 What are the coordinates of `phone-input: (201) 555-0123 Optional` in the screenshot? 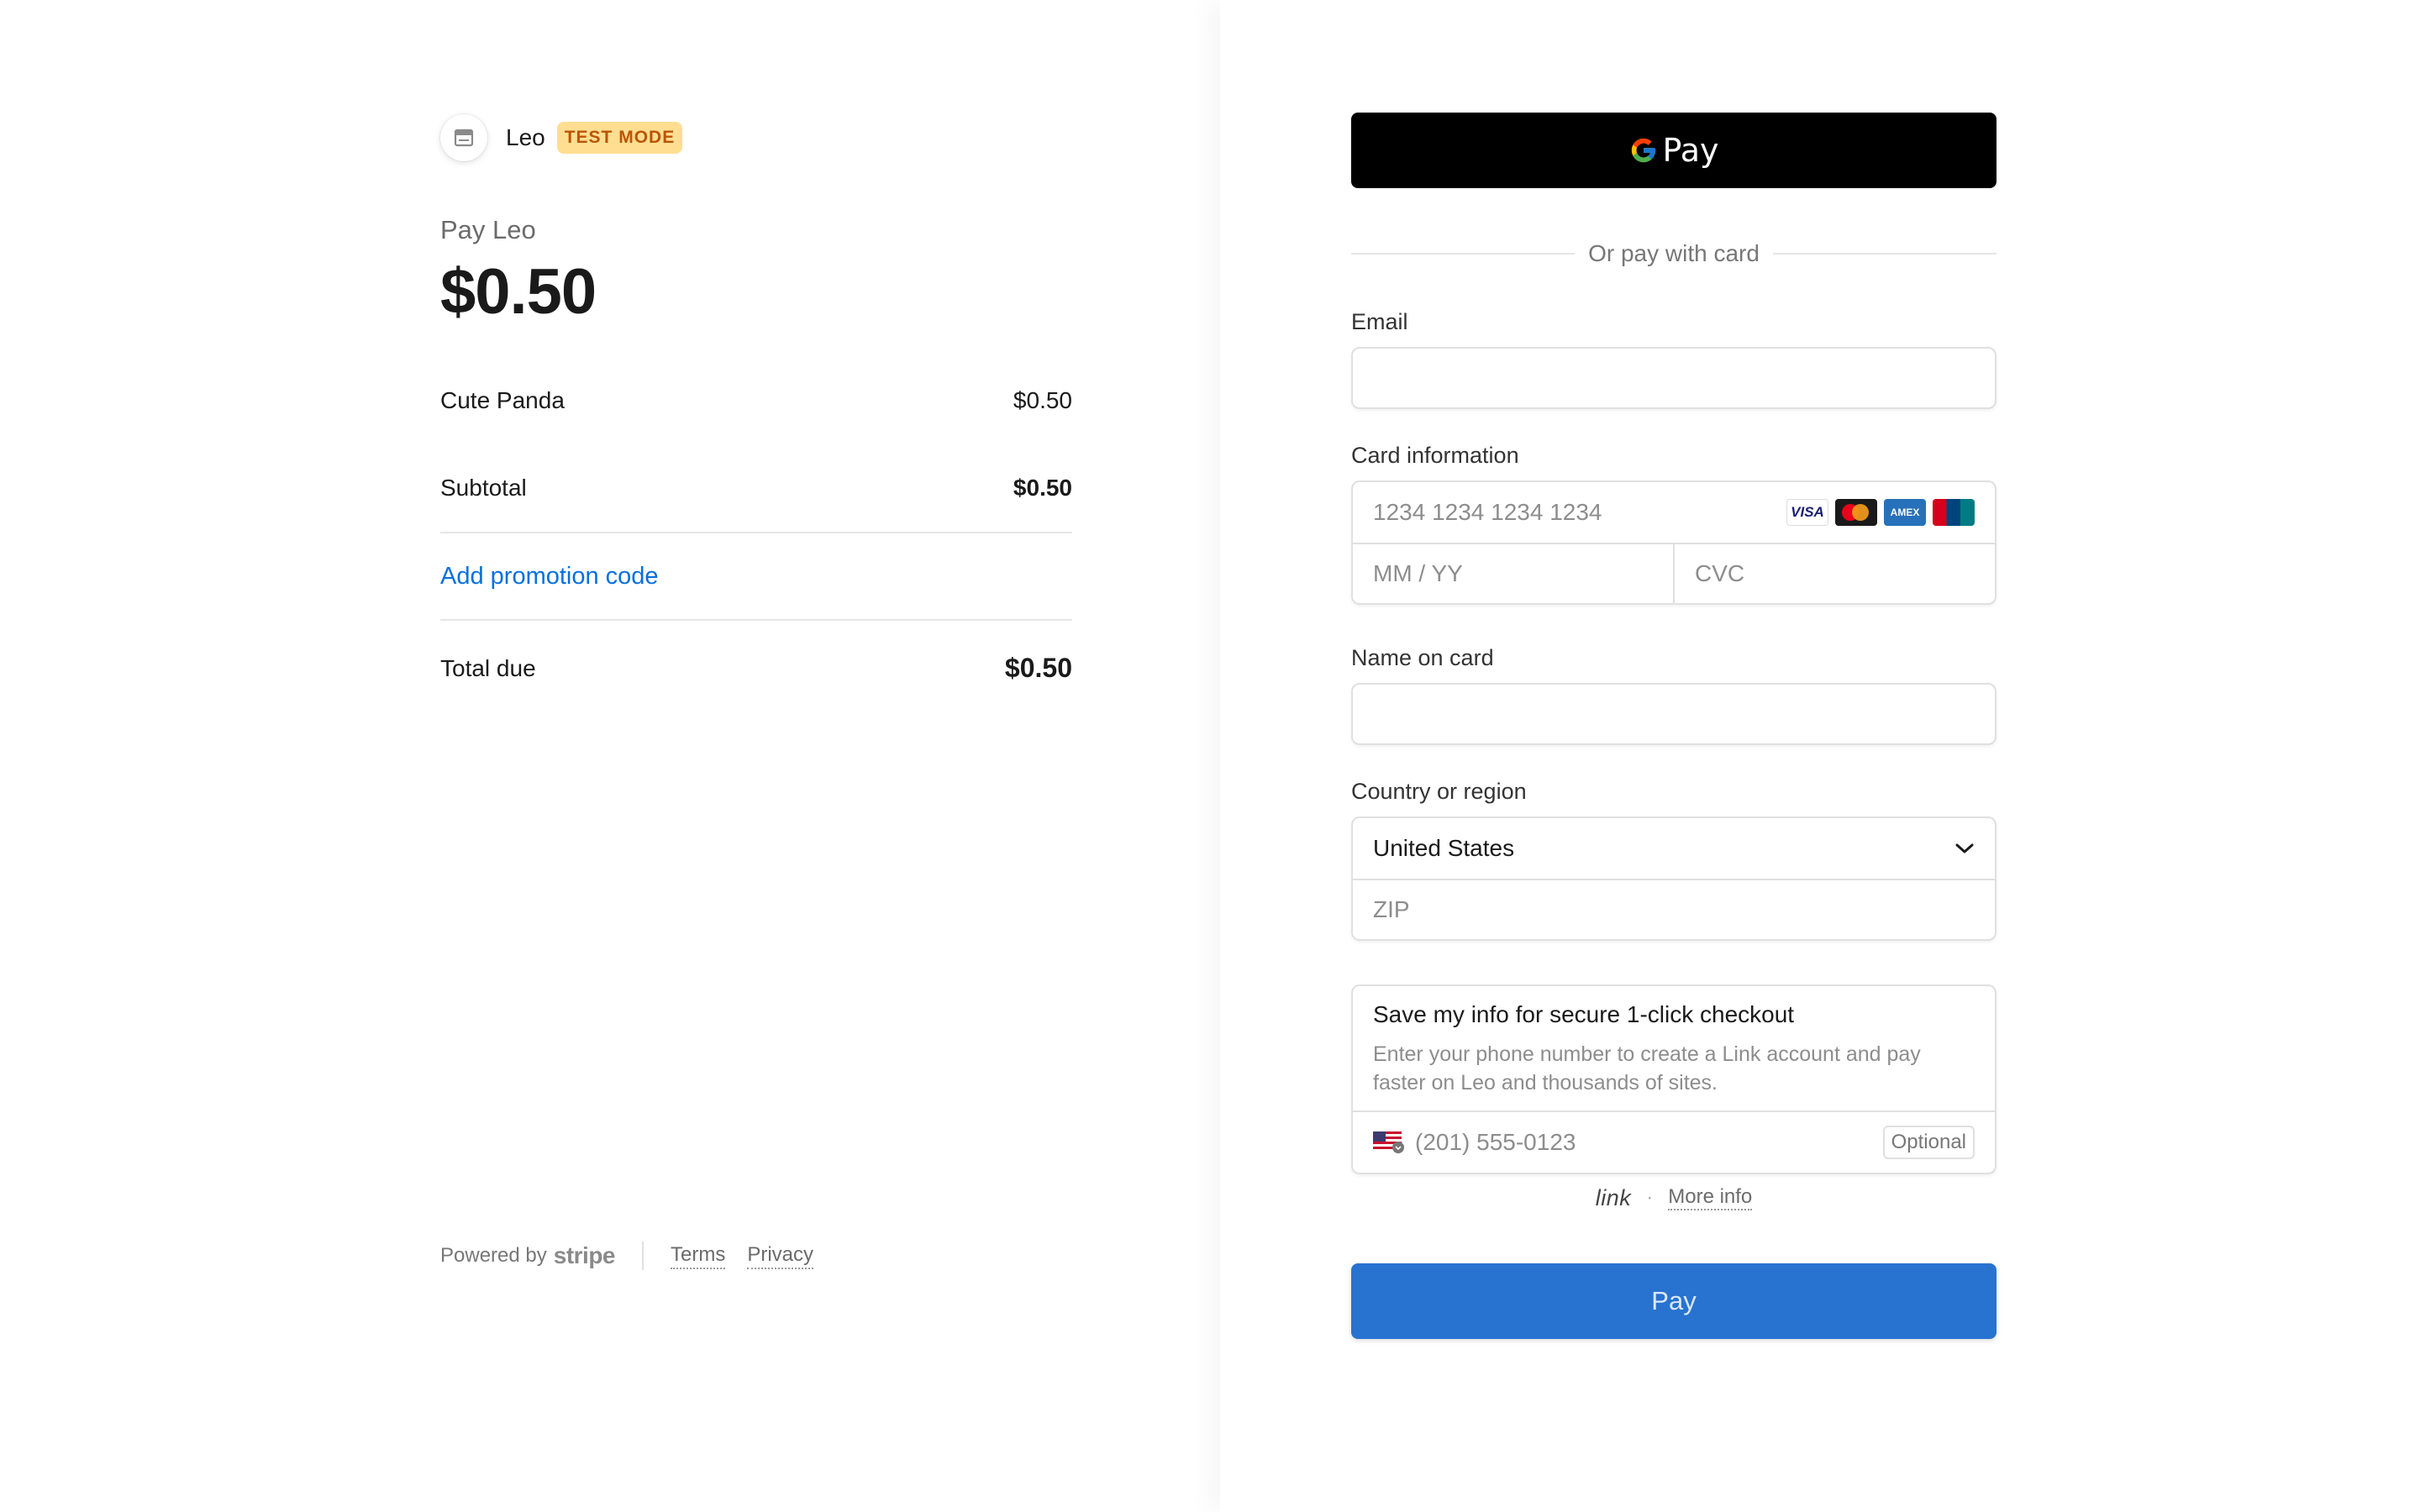 It's located at (1674, 1142).